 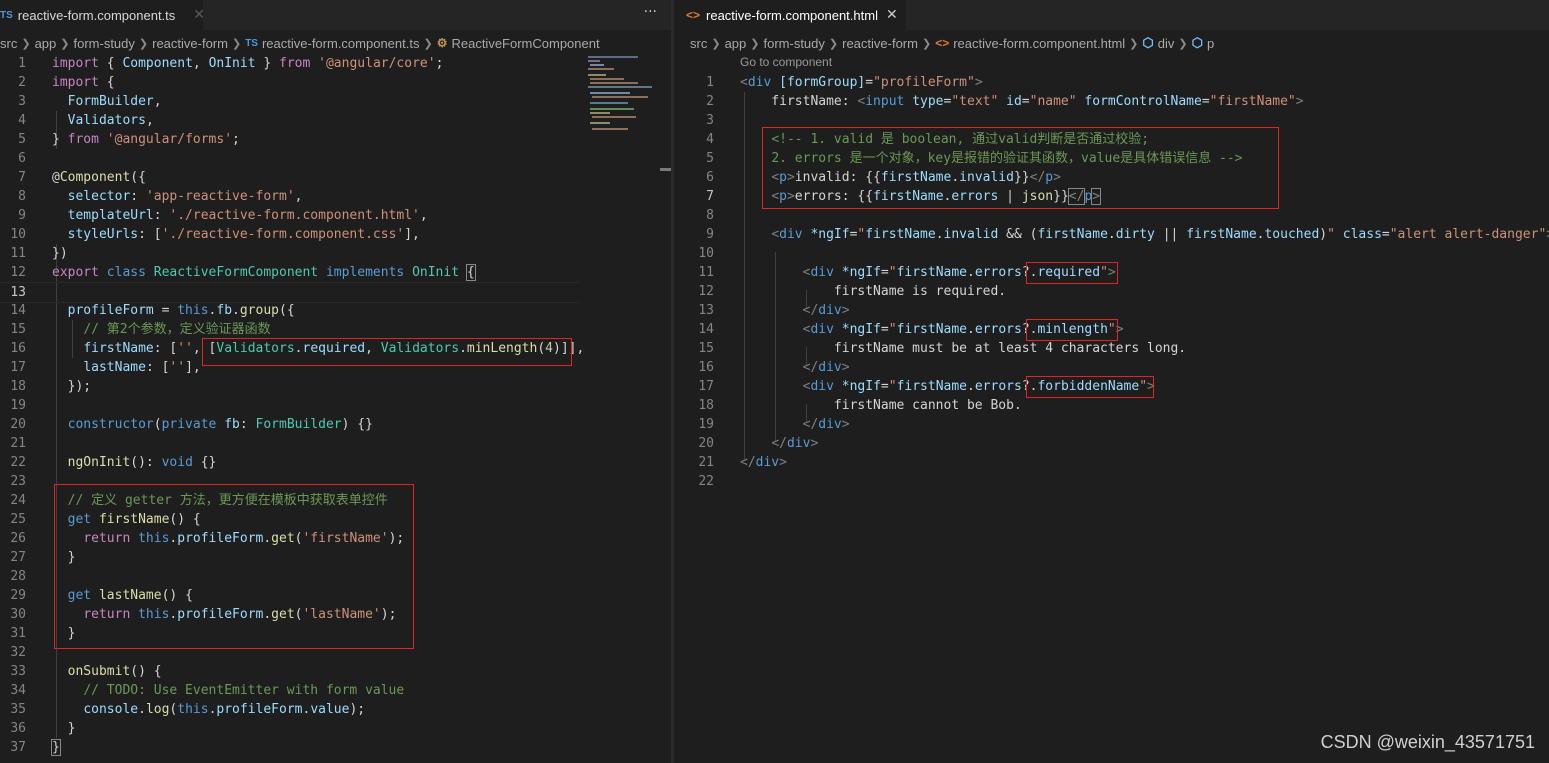 I want to click on code-line: 4 Validators,, so click(x=86, y=120).